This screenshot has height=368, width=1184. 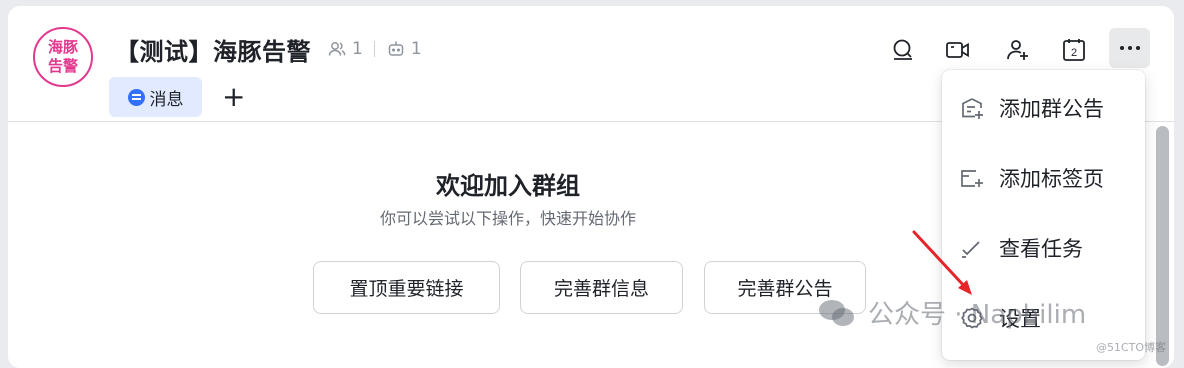 I want to click on calendar-icon: 2, so click(x=1074, y=50).